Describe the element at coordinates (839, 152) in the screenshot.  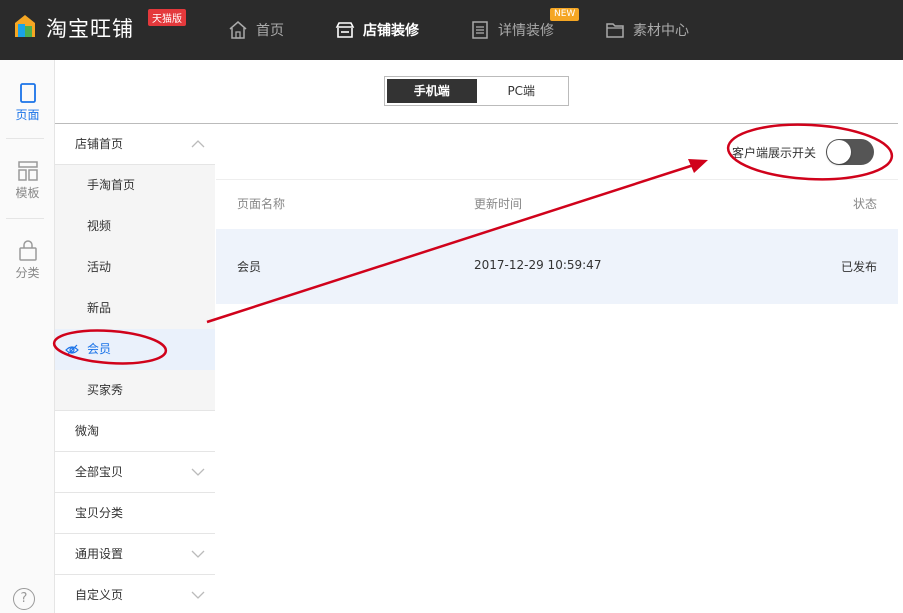
I see `toggle-knob` at that location.